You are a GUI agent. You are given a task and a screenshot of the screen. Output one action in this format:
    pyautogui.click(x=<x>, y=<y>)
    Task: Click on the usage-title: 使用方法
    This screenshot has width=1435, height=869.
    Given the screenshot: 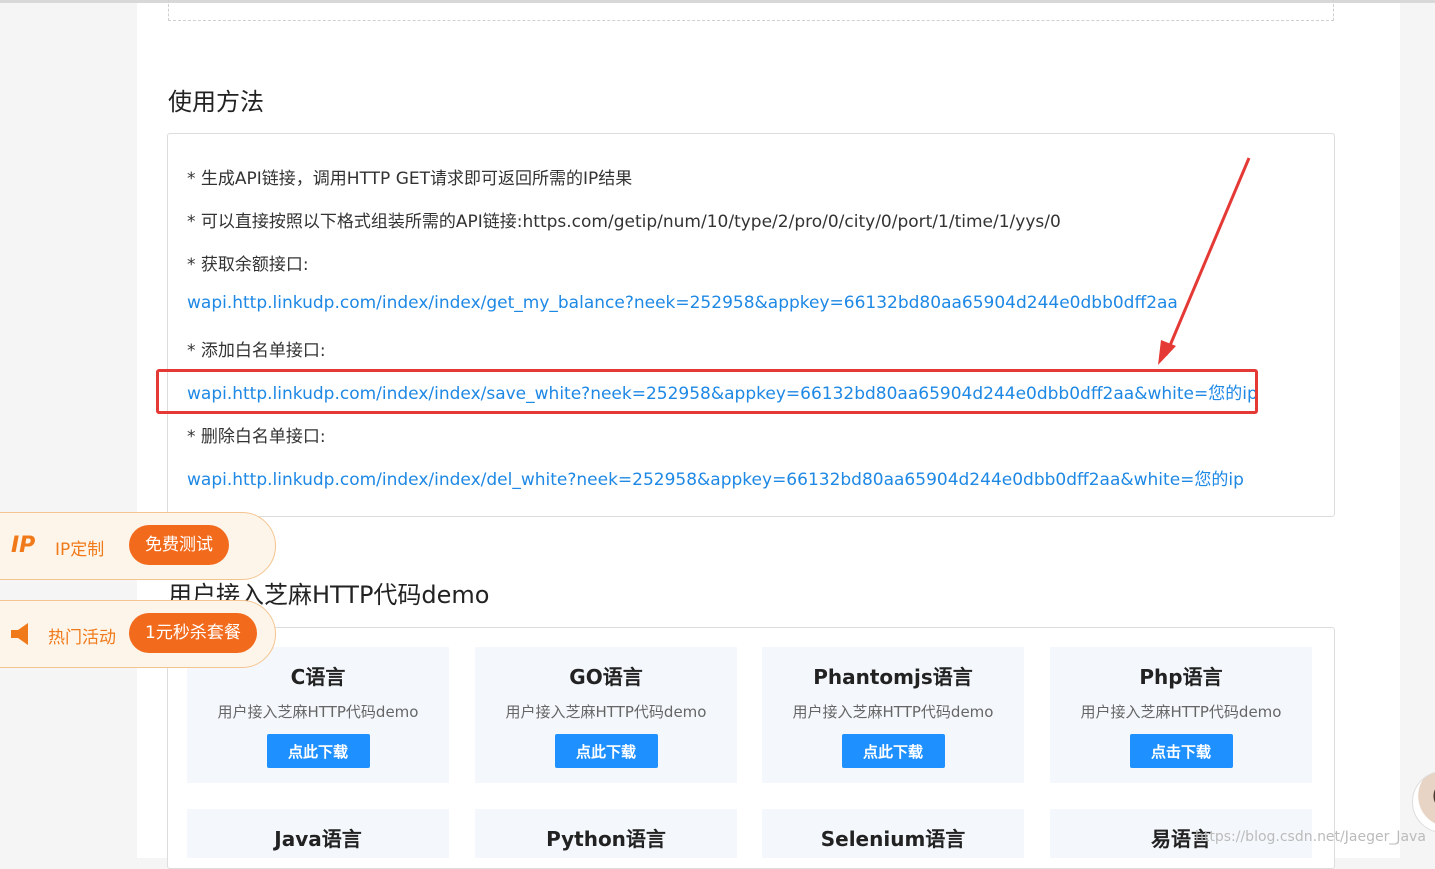 What is the action you would take?
    pyautogui.click(x=216, y=102)
    